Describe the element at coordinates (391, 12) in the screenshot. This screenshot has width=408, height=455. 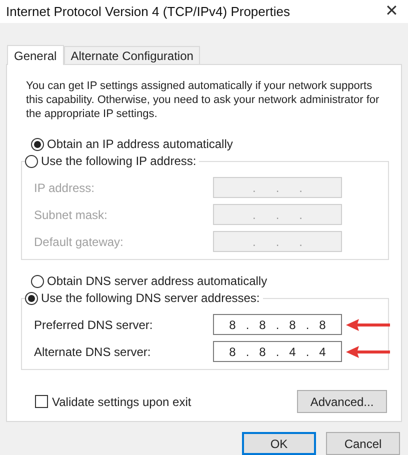
I see `close-button: ✕` at that location.